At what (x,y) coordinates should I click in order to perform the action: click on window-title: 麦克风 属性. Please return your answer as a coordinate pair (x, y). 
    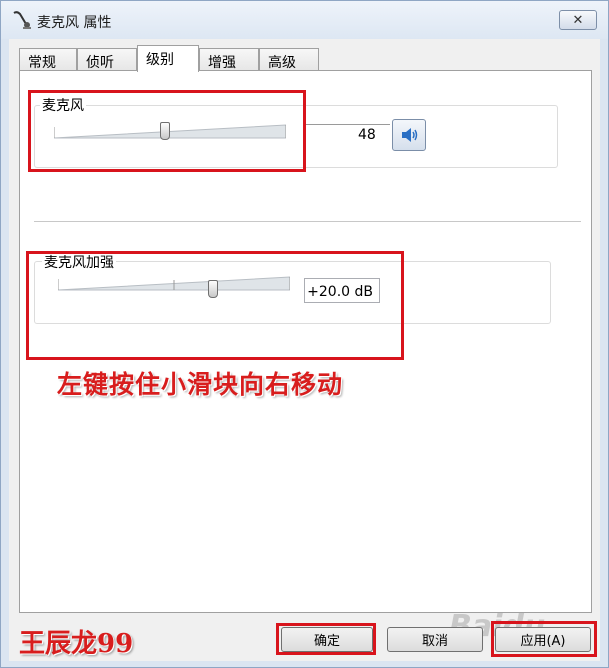
    Looking at the image, I should click on (74, 23).